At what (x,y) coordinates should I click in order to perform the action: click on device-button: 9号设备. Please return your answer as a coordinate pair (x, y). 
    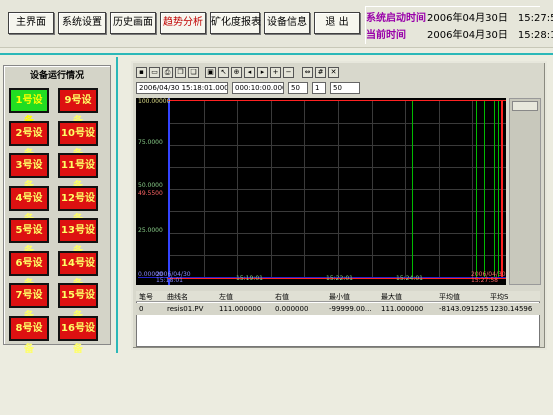
    Looking at the image, I should click on (78, 107).